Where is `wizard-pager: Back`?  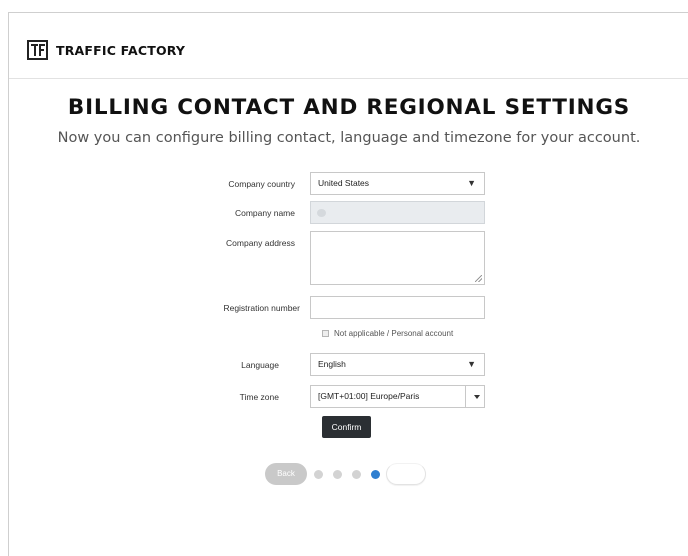
wizard-pager: Back is located at coordinates (345, 474).